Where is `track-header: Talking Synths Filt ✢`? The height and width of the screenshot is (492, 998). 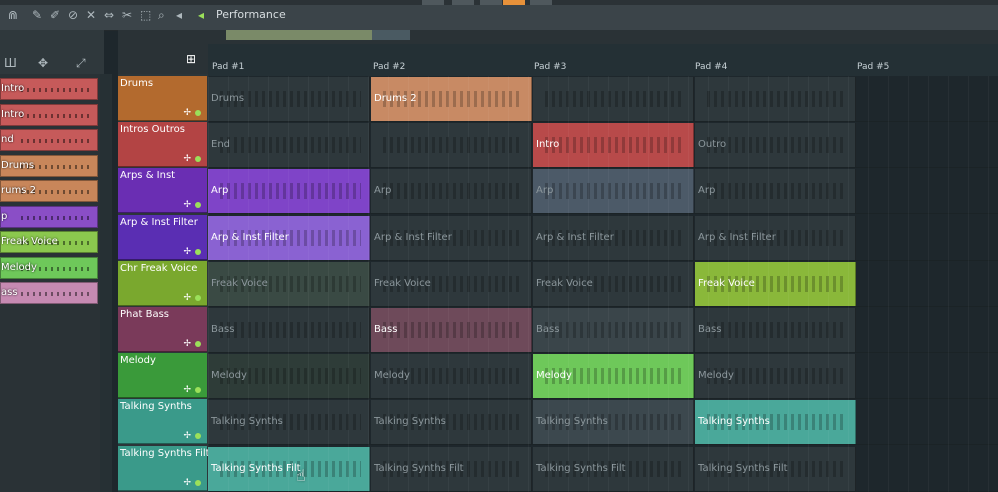 track-header: Talking Synths Filt ✢ is located at coordinates (164, 468).